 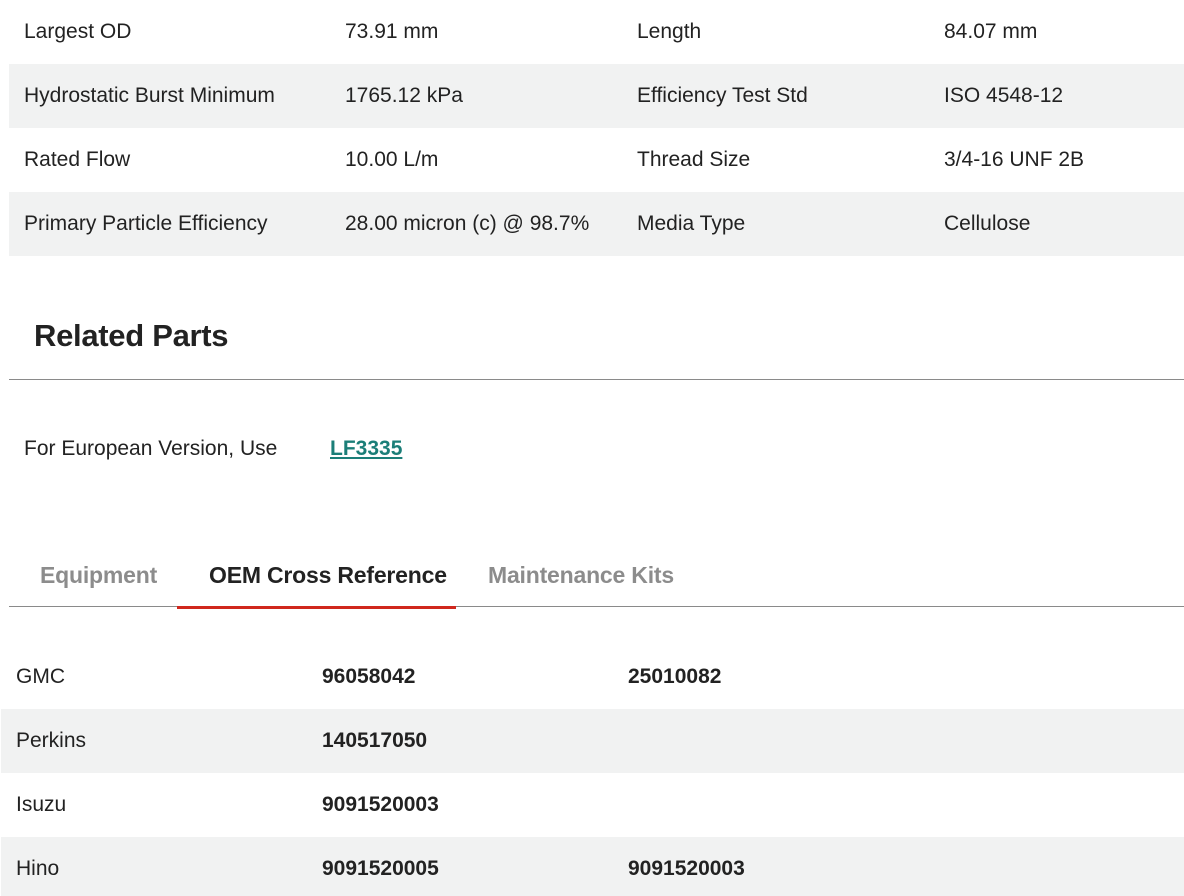 I want to click on tab-maintenance-kits: Maintenance Kits, so click(x=581, y=575).